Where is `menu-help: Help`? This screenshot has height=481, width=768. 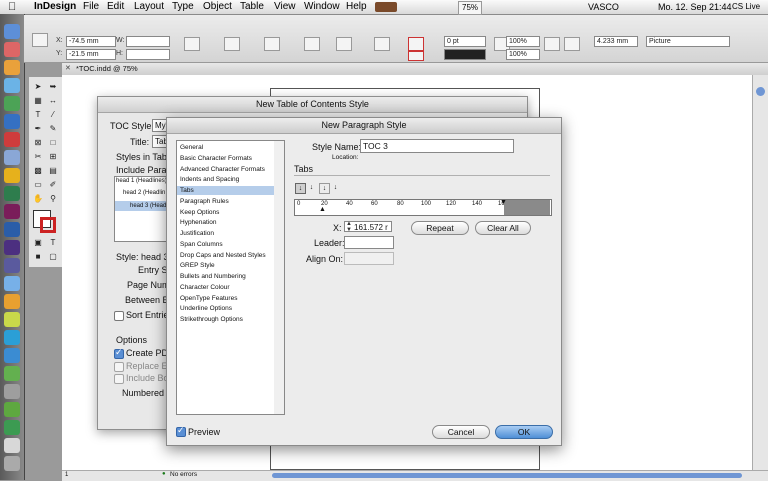 menu-help: Help is located at coordinates (356, 7).